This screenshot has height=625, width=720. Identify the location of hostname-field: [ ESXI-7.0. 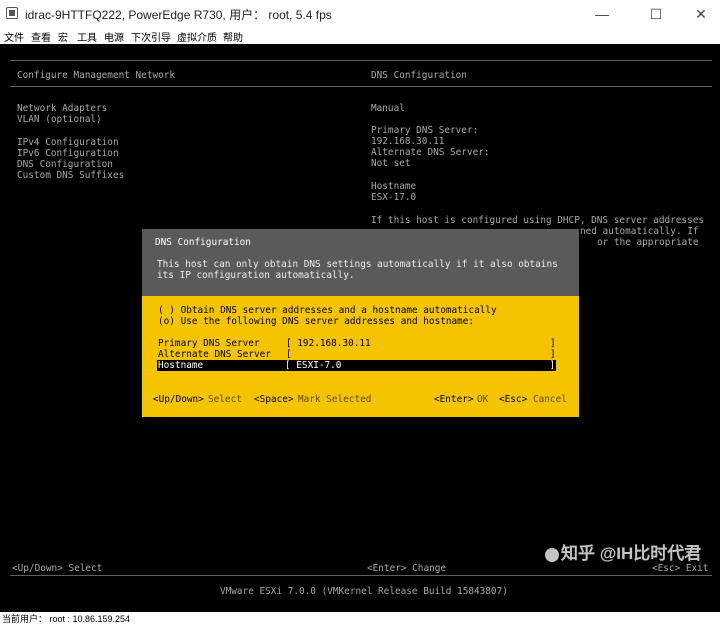
(313, 365).